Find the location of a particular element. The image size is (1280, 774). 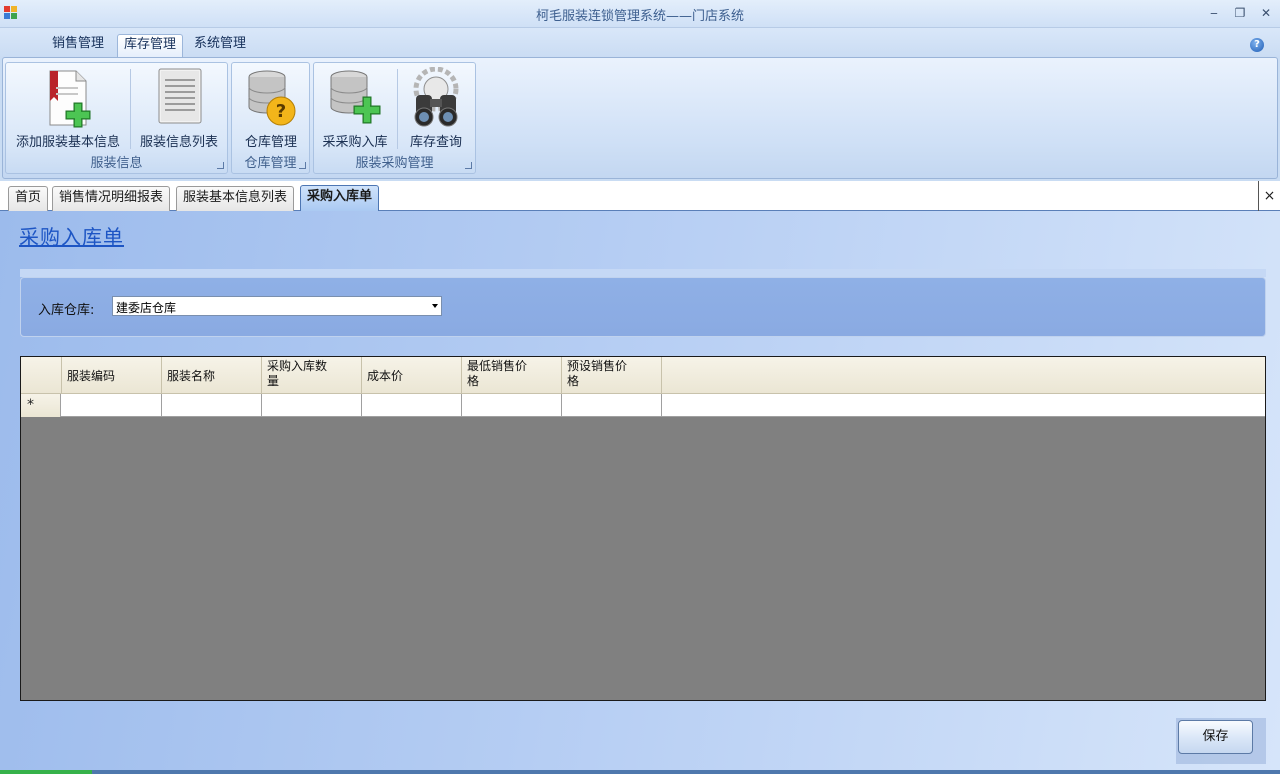

column-header-preset-price: 预设销售价格 is located at coordinates (612, 375).